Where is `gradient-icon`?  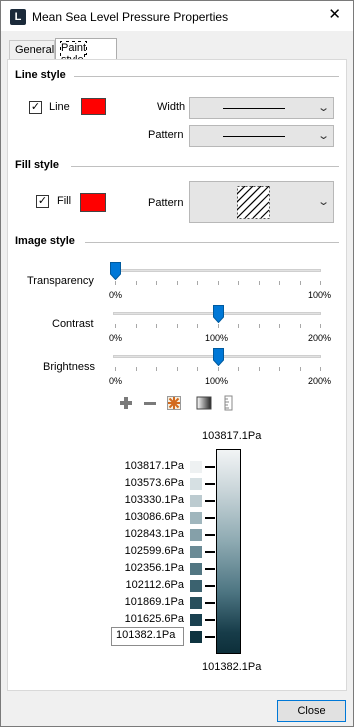
gradient-icon is located at coordinates (204, 403).